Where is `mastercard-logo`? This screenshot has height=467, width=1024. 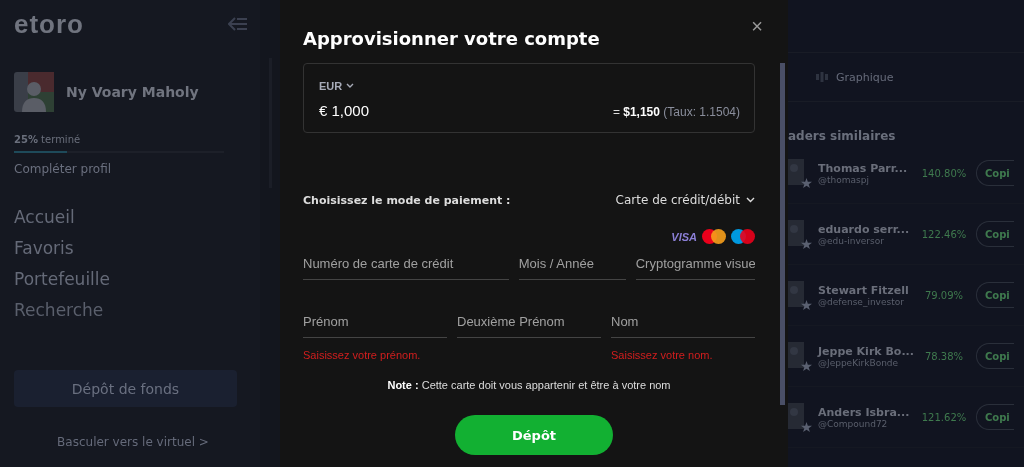
mastercard-logo is located at coordinates (714, 236).